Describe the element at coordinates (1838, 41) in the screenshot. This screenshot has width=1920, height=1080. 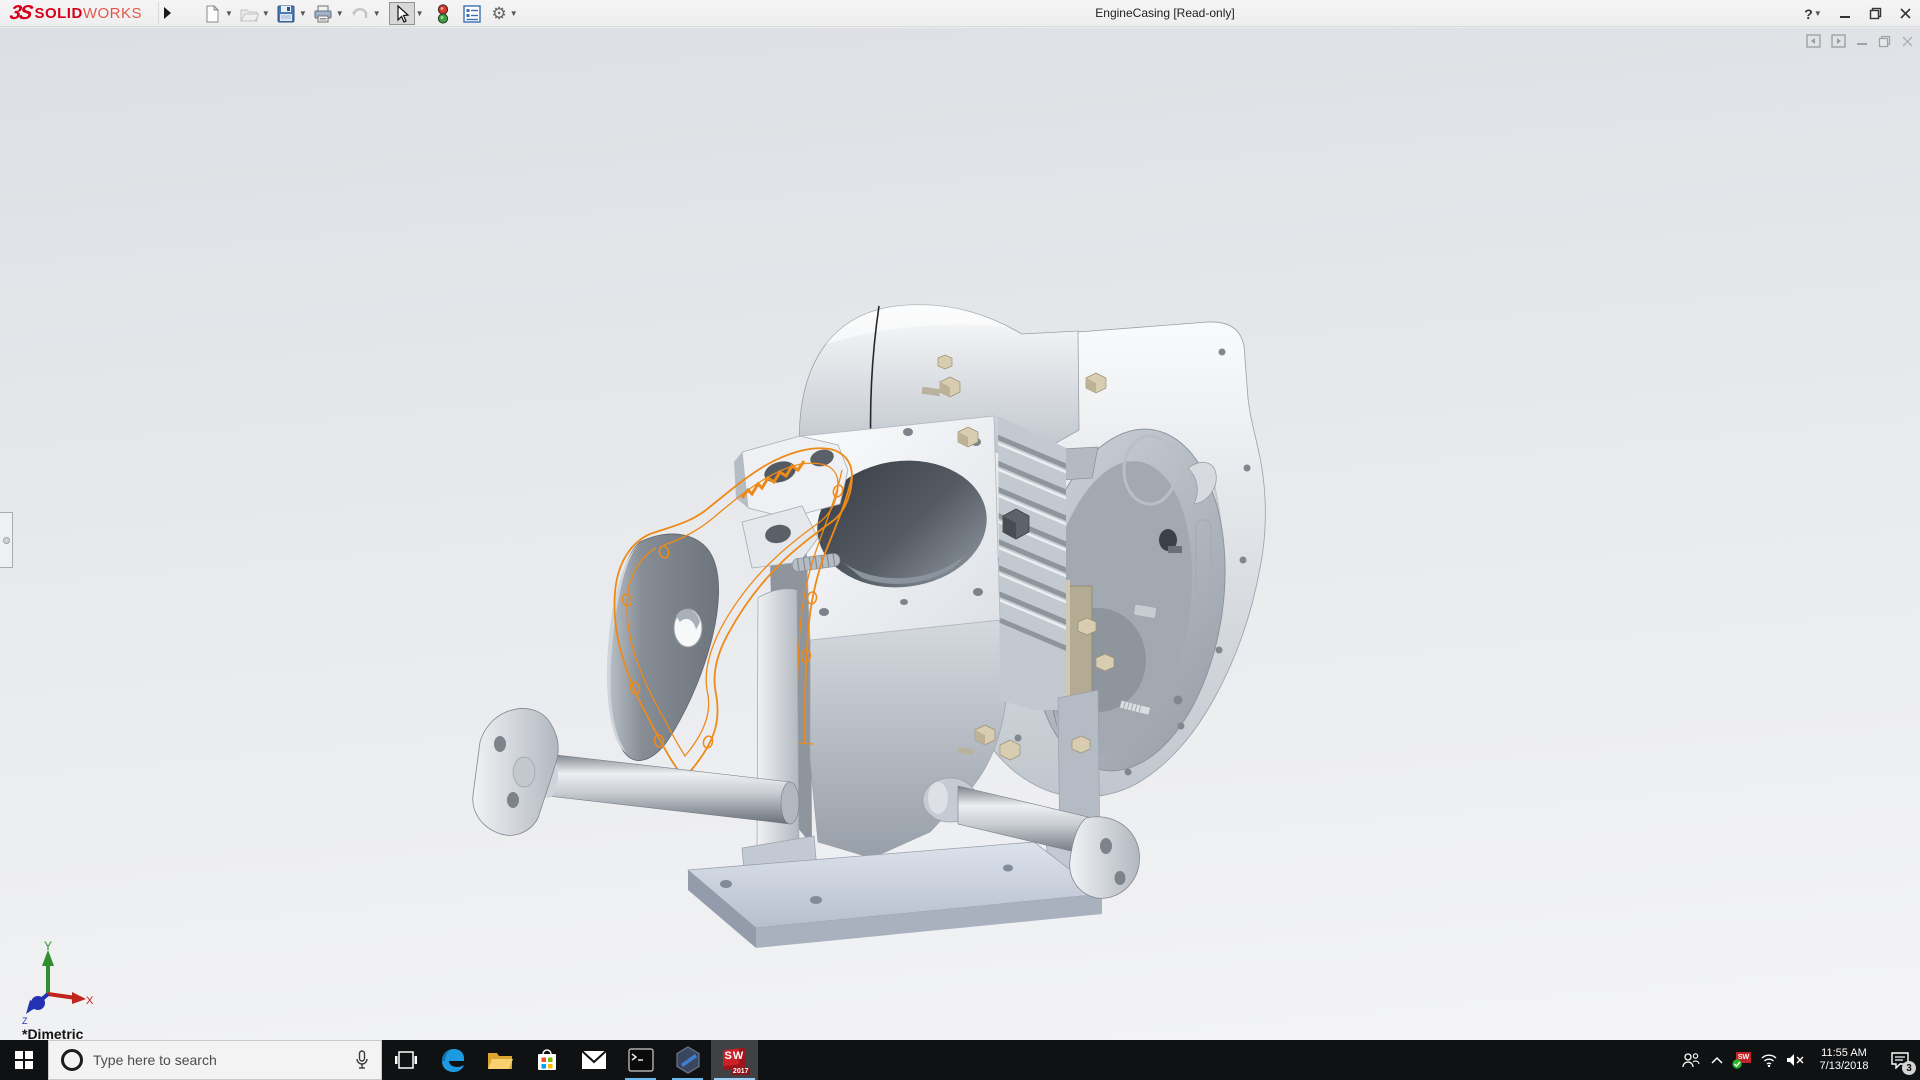
I see `expand-panel-right-icon` at that location.